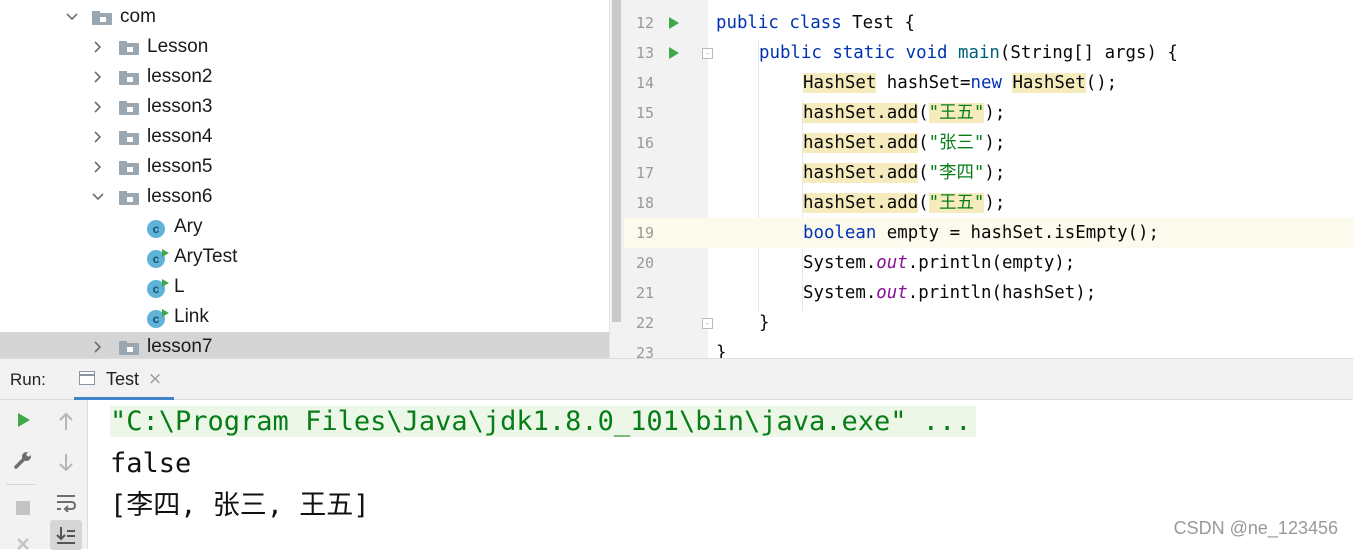 The image size is (1353, 558). Describe the element at coordinates (304, 47) in the screenshot. I see `tree-item-lesson: Lesson` at that location.